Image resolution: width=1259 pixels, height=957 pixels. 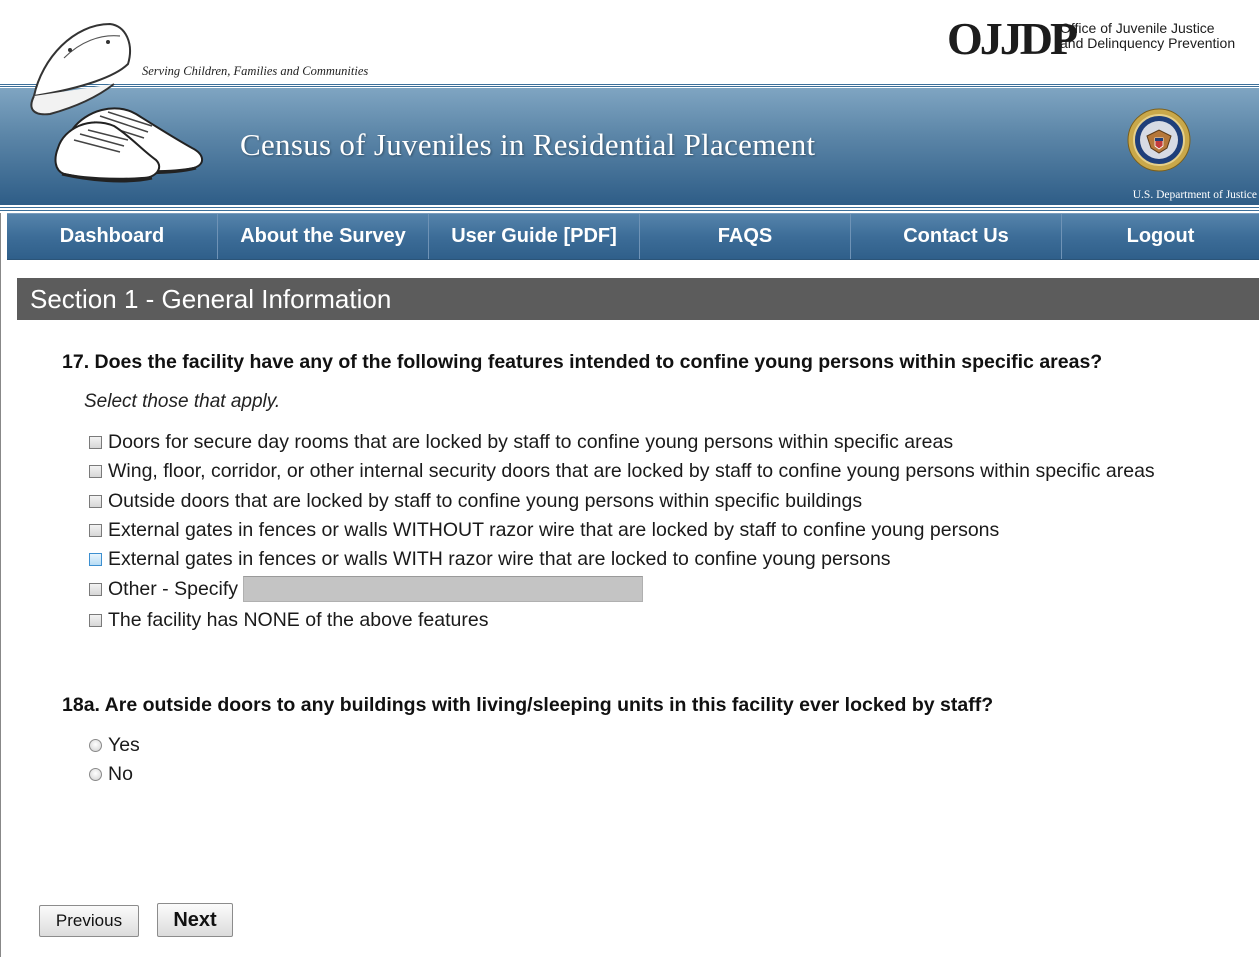 I want to click on nav-about-survey: About the Survey, so click(x=323, y=236).